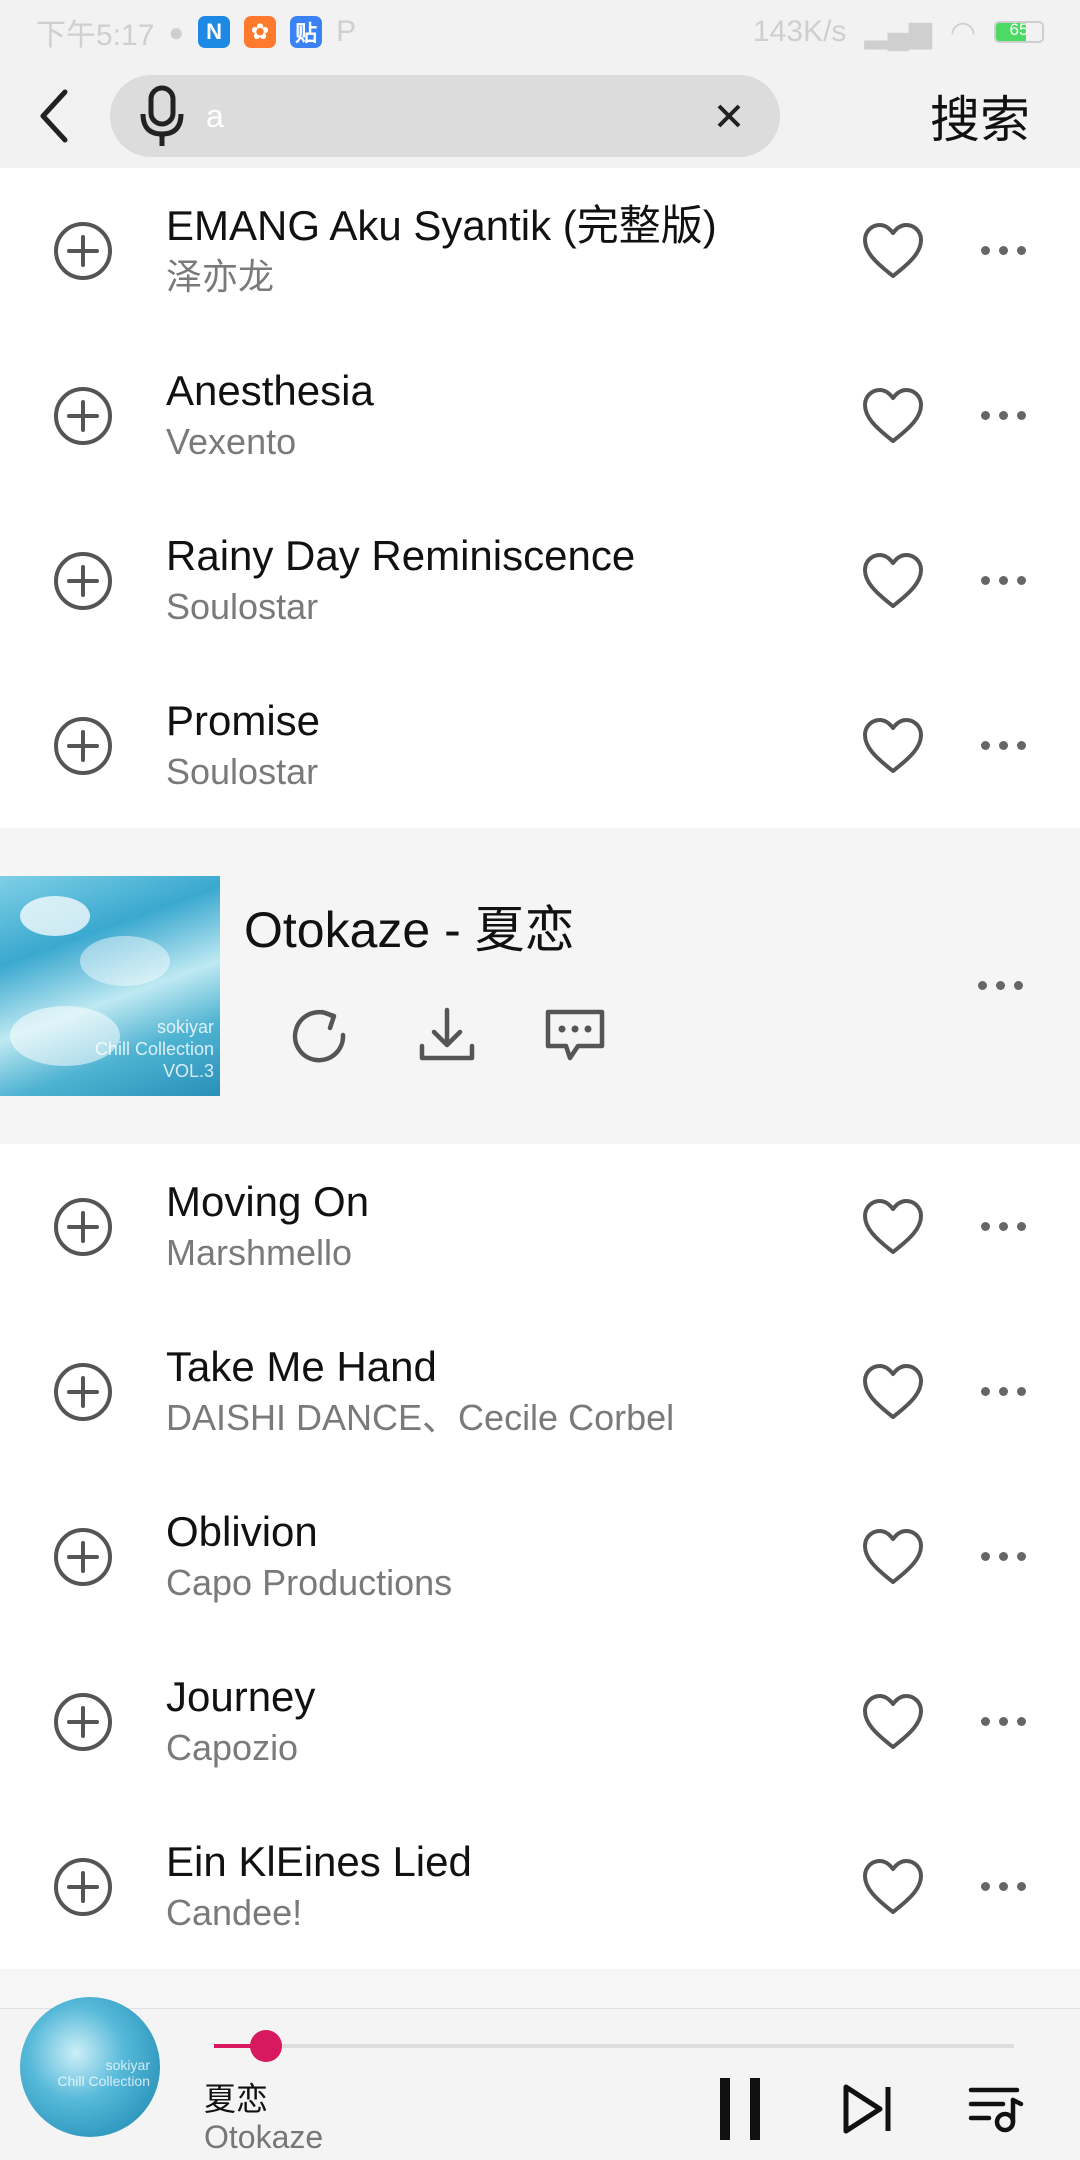  Describe the element at coordinates (614, 2046) in the screenshot. I see `playback-progress` at that location.